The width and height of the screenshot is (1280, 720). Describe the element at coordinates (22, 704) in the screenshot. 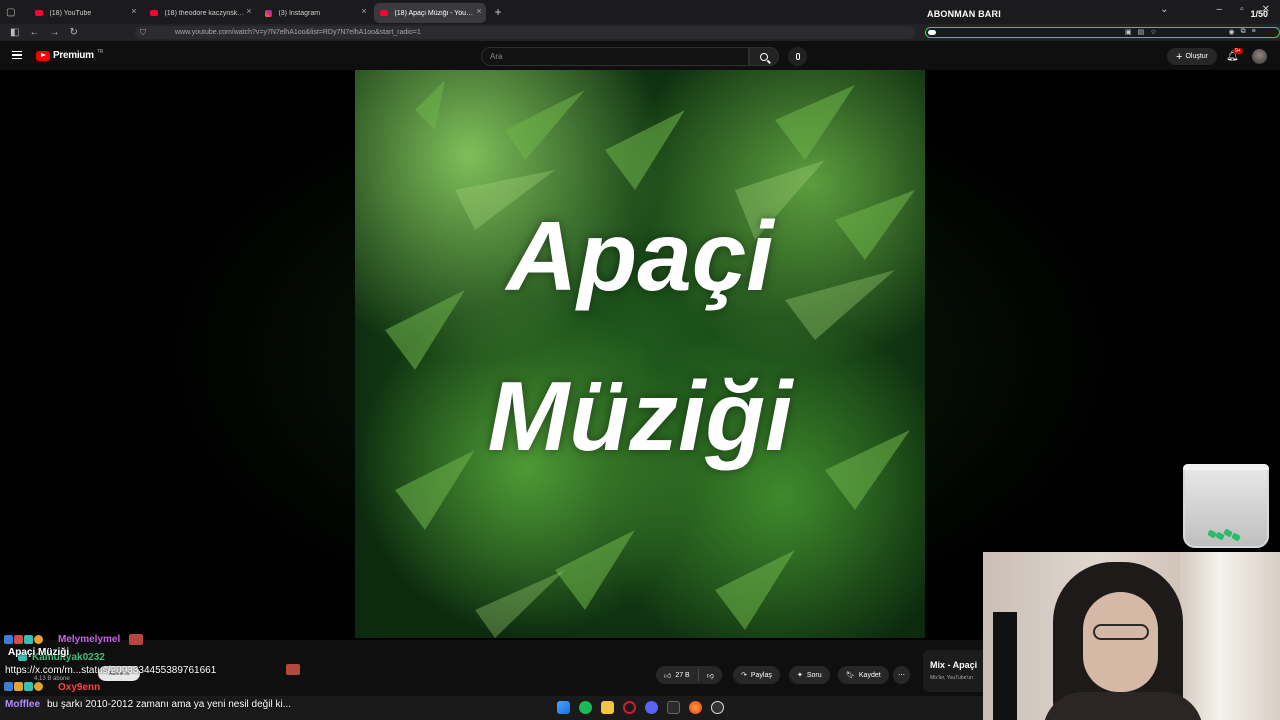

I see `chat-username: Mofflee` at that location.